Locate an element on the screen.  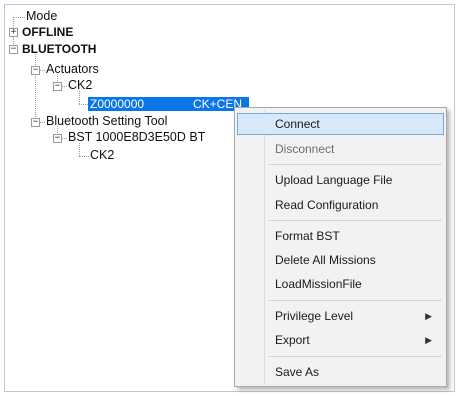
device-id: Z0000000 is located at coordinates (117, 104).